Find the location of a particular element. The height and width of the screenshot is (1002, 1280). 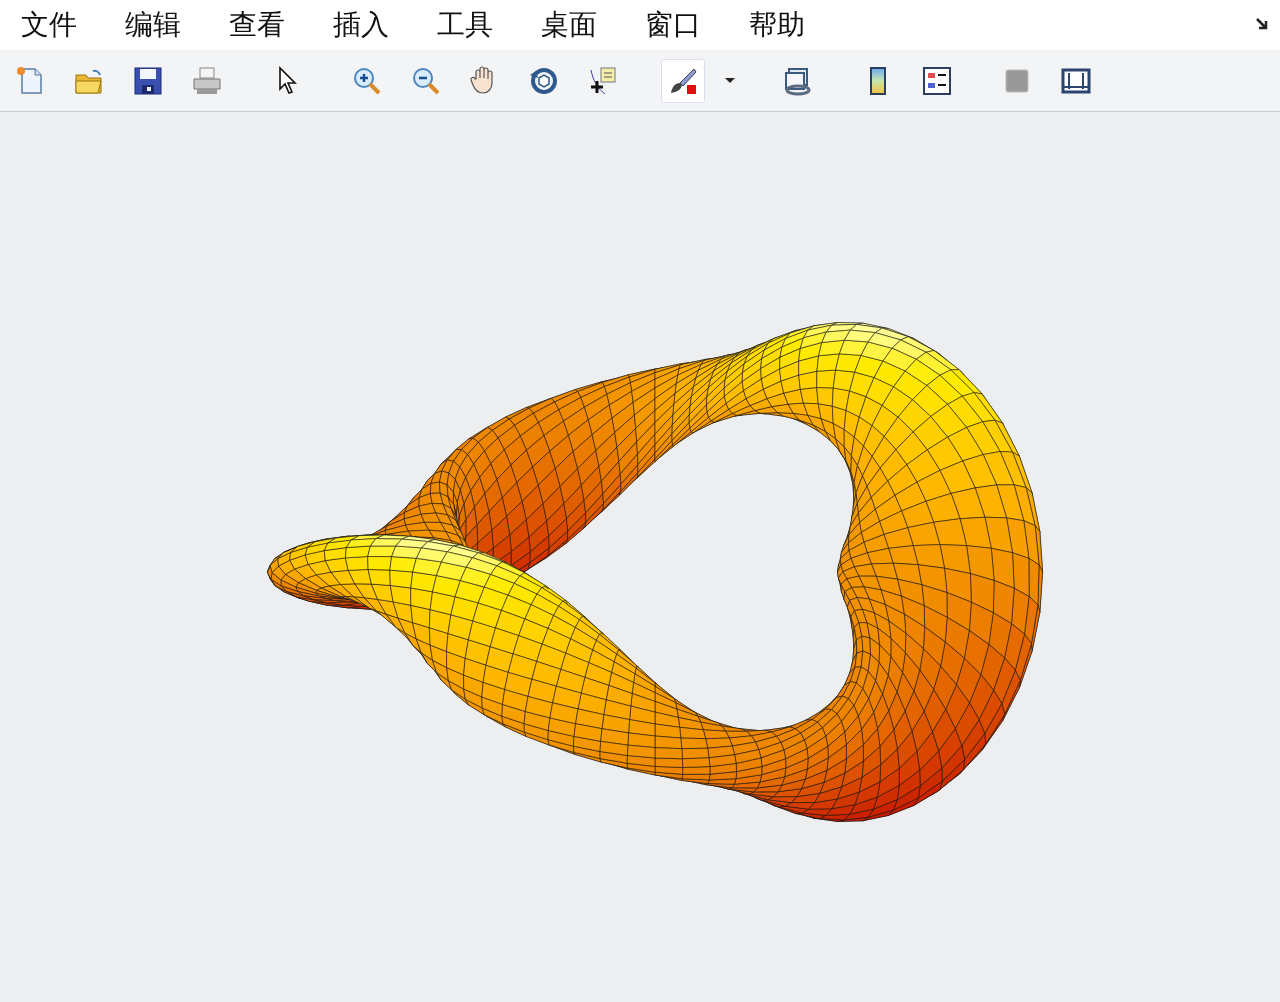

menu-item: 工具 is located at coordinates (465, 25).